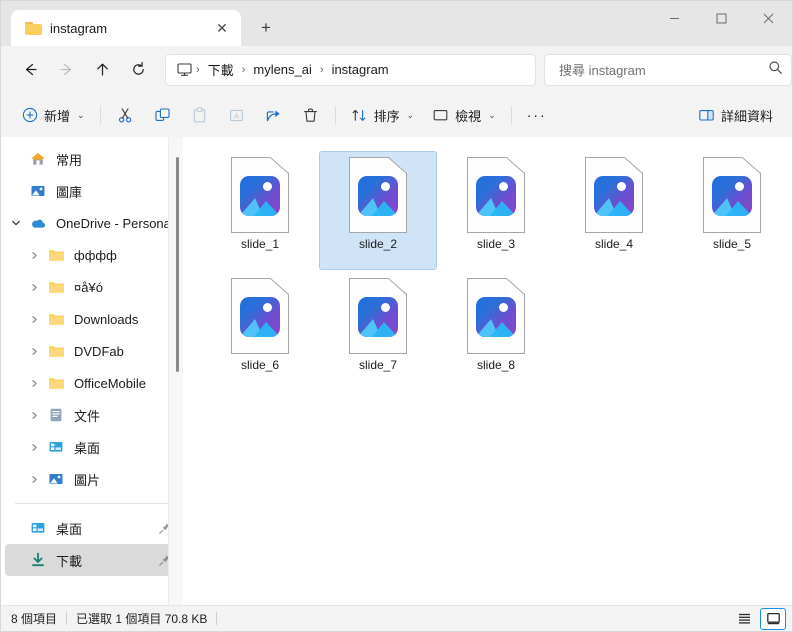 This screenshot has height=632, width=793. I want to click on minimize-icon, so click(674, 18).